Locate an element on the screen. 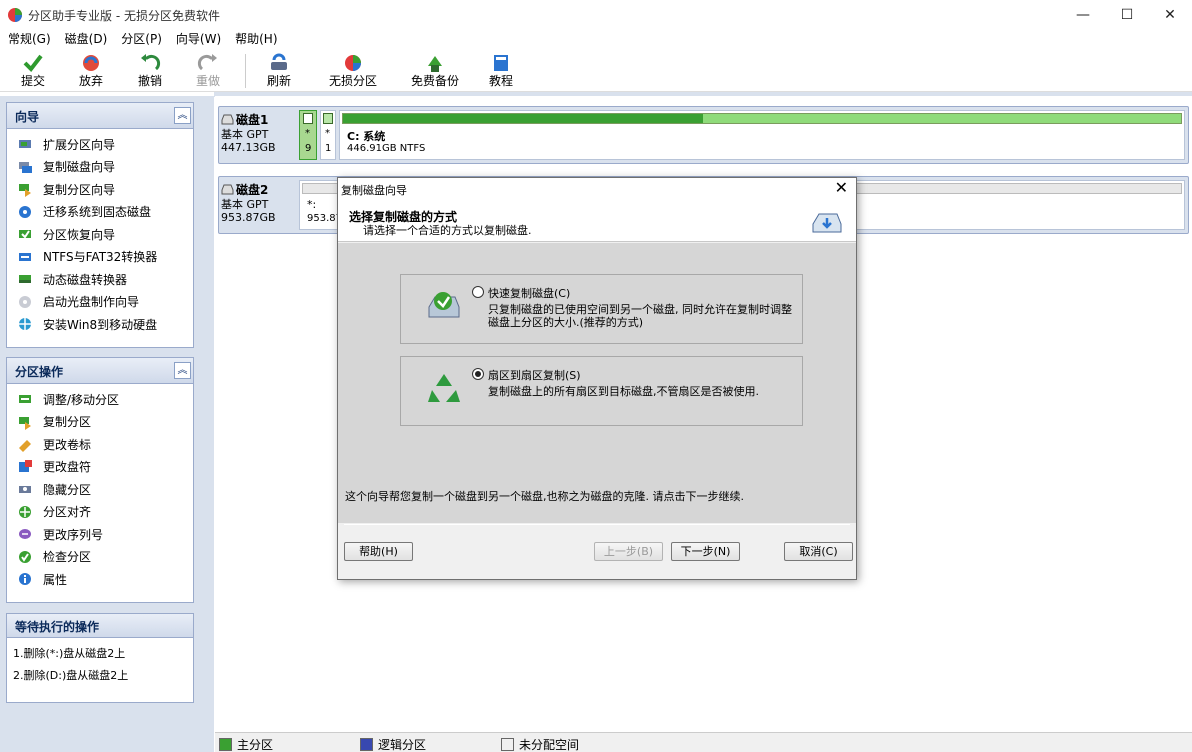 This screenshot has width=1192, height=752. op-properties: 属性 is located at coordinates (100, 579).